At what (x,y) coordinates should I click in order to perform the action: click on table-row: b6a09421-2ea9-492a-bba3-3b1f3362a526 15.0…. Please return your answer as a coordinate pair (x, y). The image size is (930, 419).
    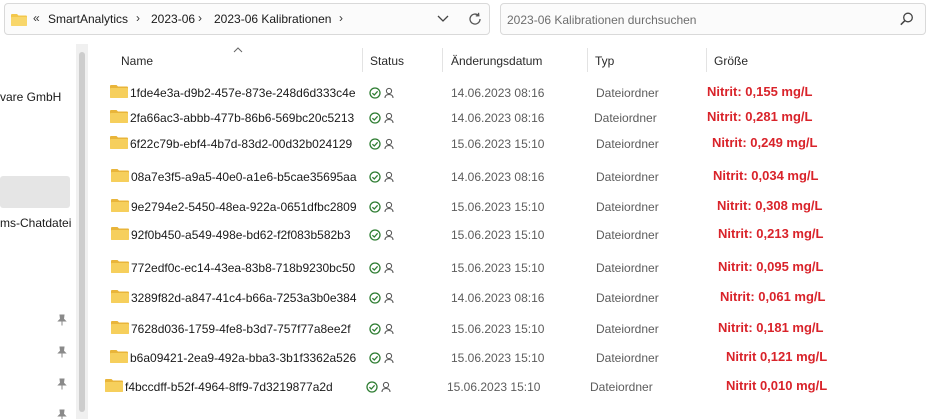
    Looking at the image, I should click on (515, 358).